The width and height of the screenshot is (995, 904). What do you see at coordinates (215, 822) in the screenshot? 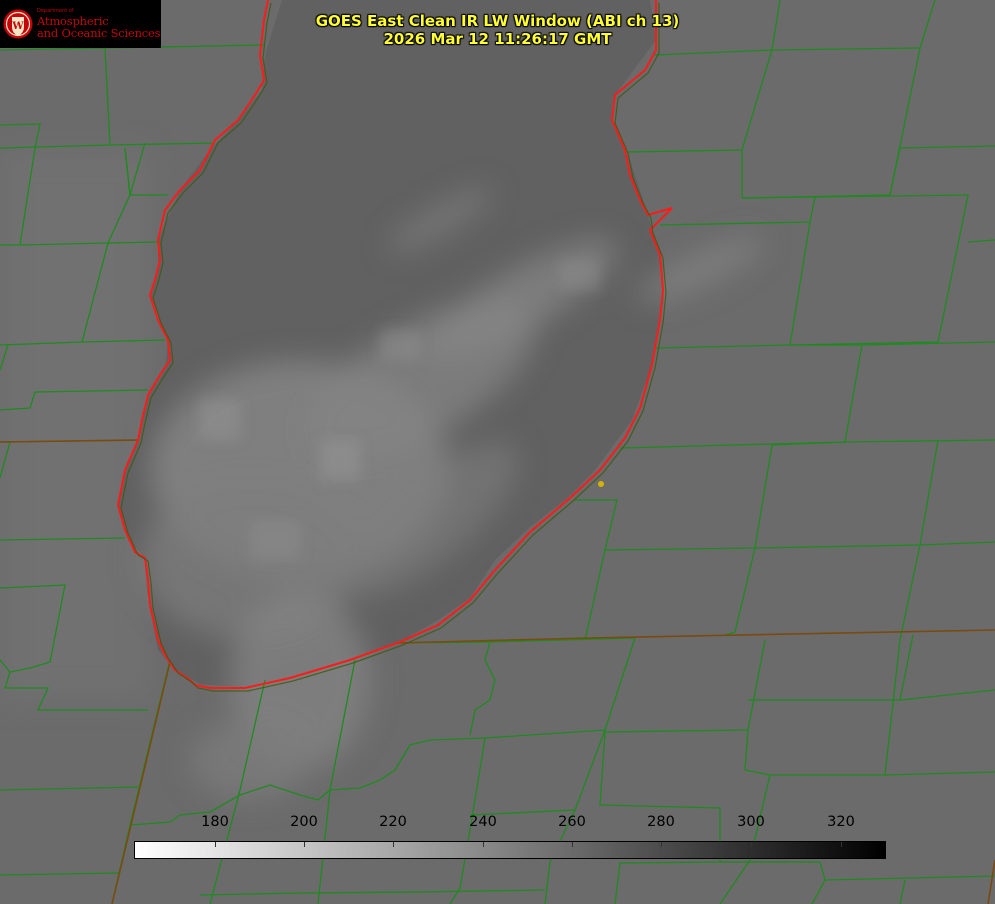
I see `colorbar-tick-label: 180` at bounding box center [215, 822].